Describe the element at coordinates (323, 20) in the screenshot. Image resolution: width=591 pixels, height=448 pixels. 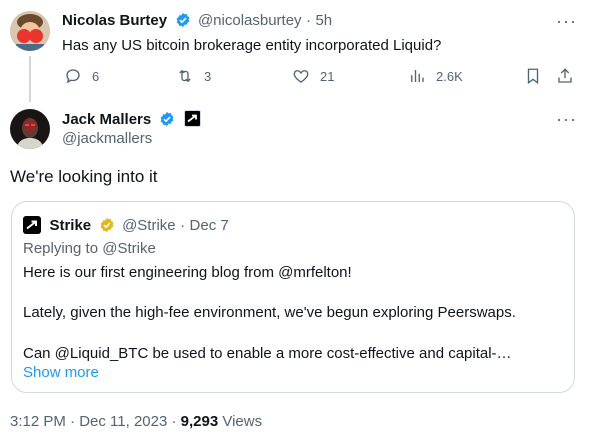
I see `tweet-time: 5h` at that location.